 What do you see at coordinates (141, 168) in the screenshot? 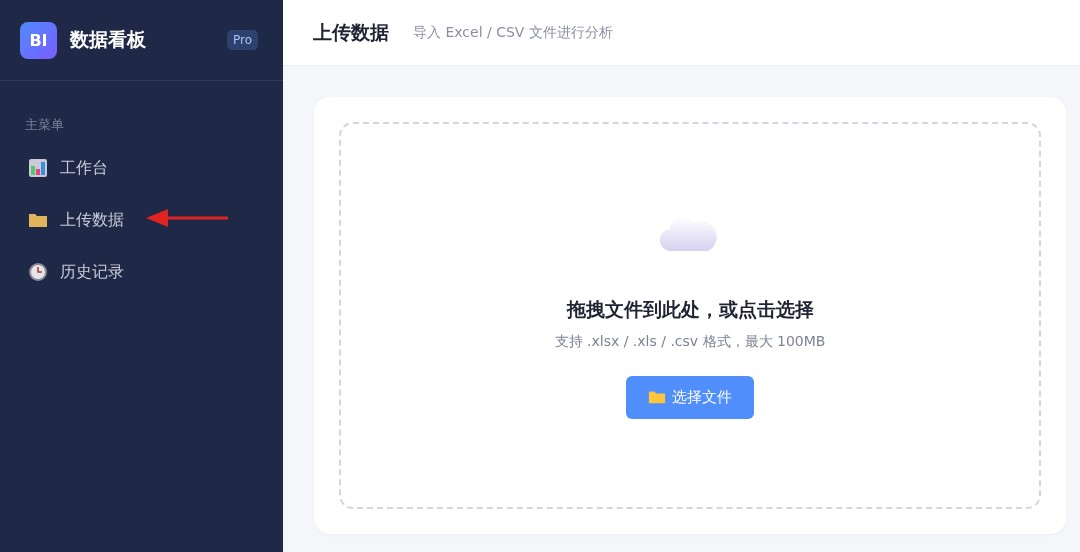
I see `nav-item: 工作台` at bounding box center [141, 168].